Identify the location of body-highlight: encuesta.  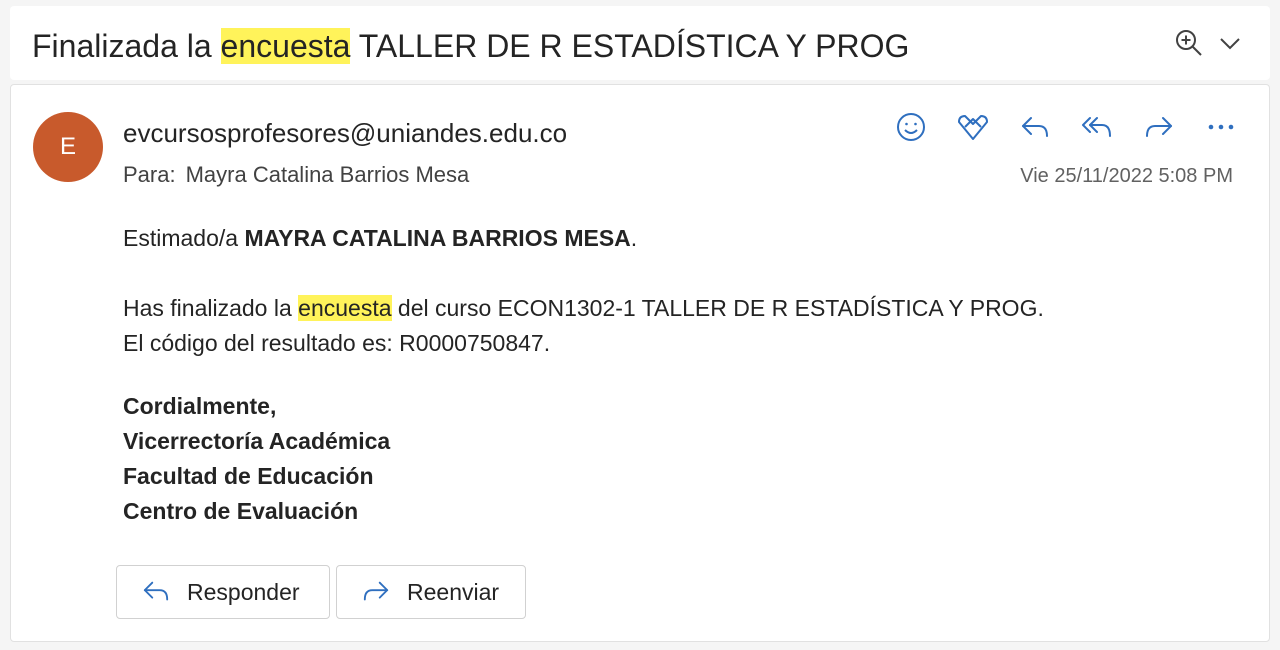
(345, 308).